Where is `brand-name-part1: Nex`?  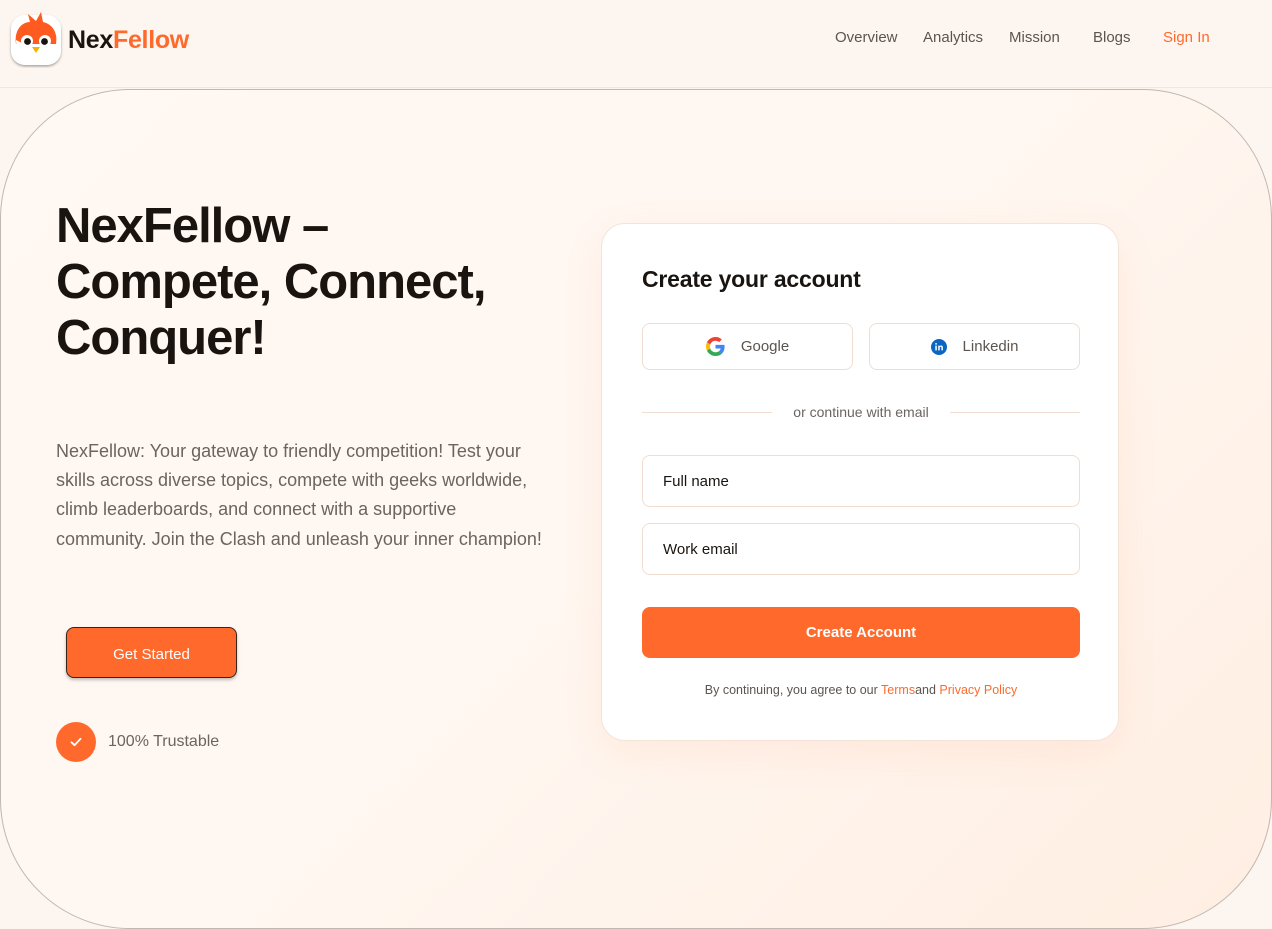
brand-name-part1: Nex is located at coordinates (90, 39).